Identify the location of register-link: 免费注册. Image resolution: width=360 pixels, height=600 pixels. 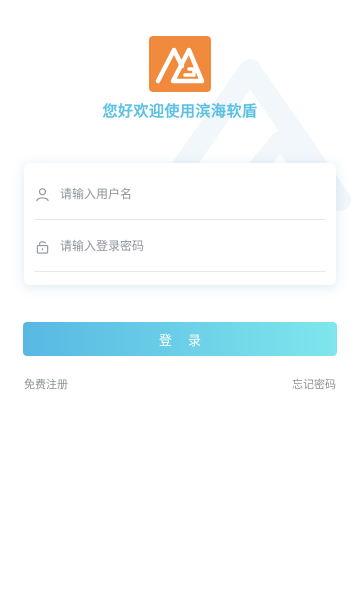
(46, 384).